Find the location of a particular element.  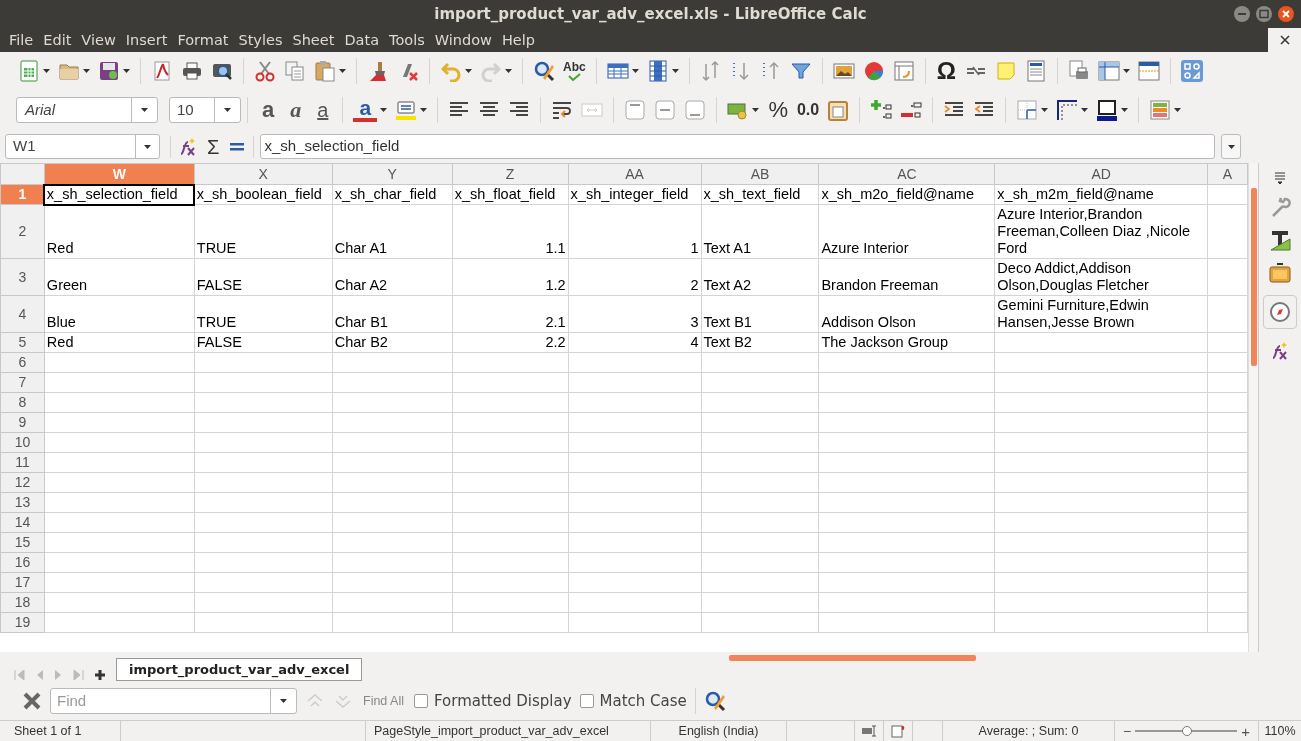

menu-item: Styles is located at coordinates (260, 40).